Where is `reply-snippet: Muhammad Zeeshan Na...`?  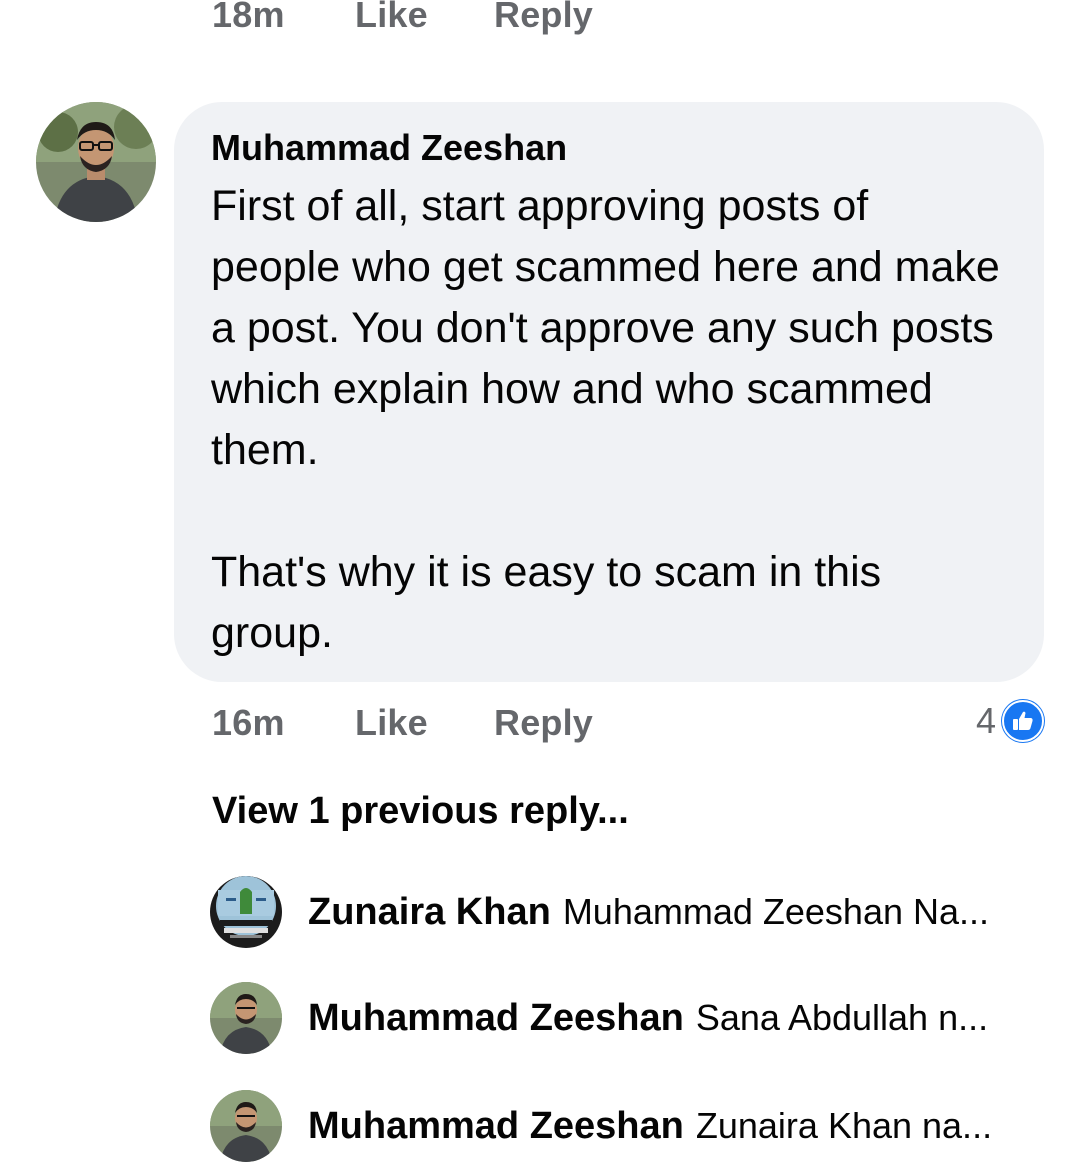
reply-snippet: Muhammad Zeeshan Na... is located at coordinates (776, 911).